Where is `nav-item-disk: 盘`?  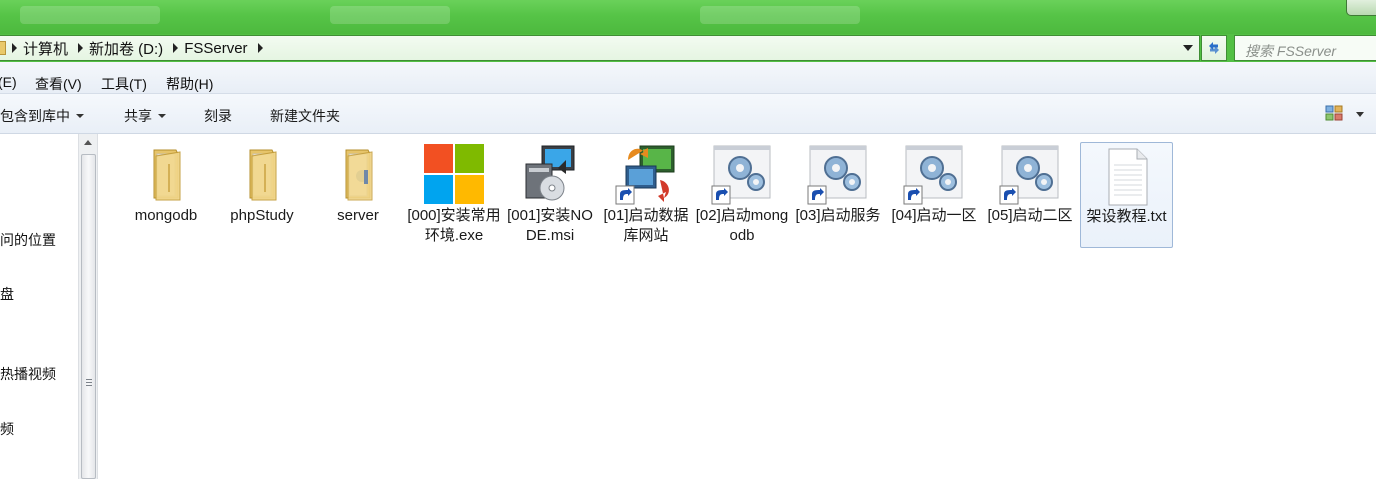 nav-item-disk: 盘 is located at coordinates (7, 294).